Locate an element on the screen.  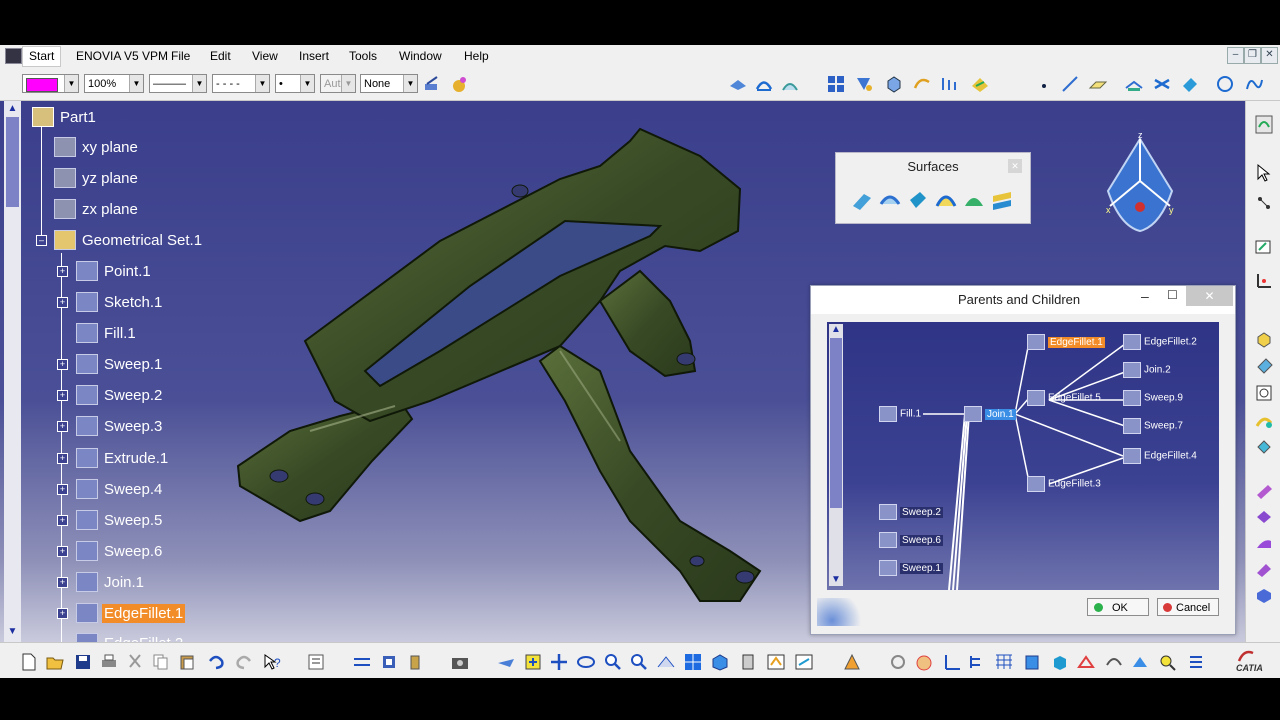
tree-item-zx-plane: zx plane is located at coordinates (97, 209).